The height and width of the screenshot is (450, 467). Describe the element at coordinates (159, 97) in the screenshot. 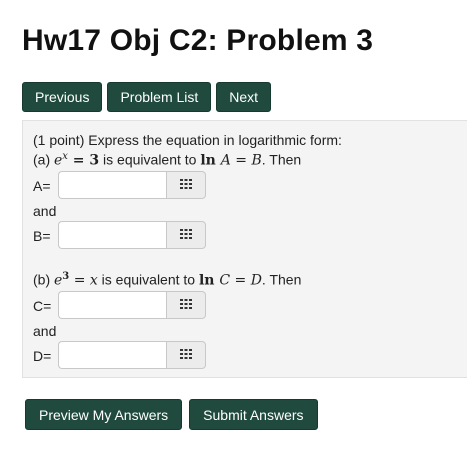

I see `problem-list-button: Problem List` at that location.